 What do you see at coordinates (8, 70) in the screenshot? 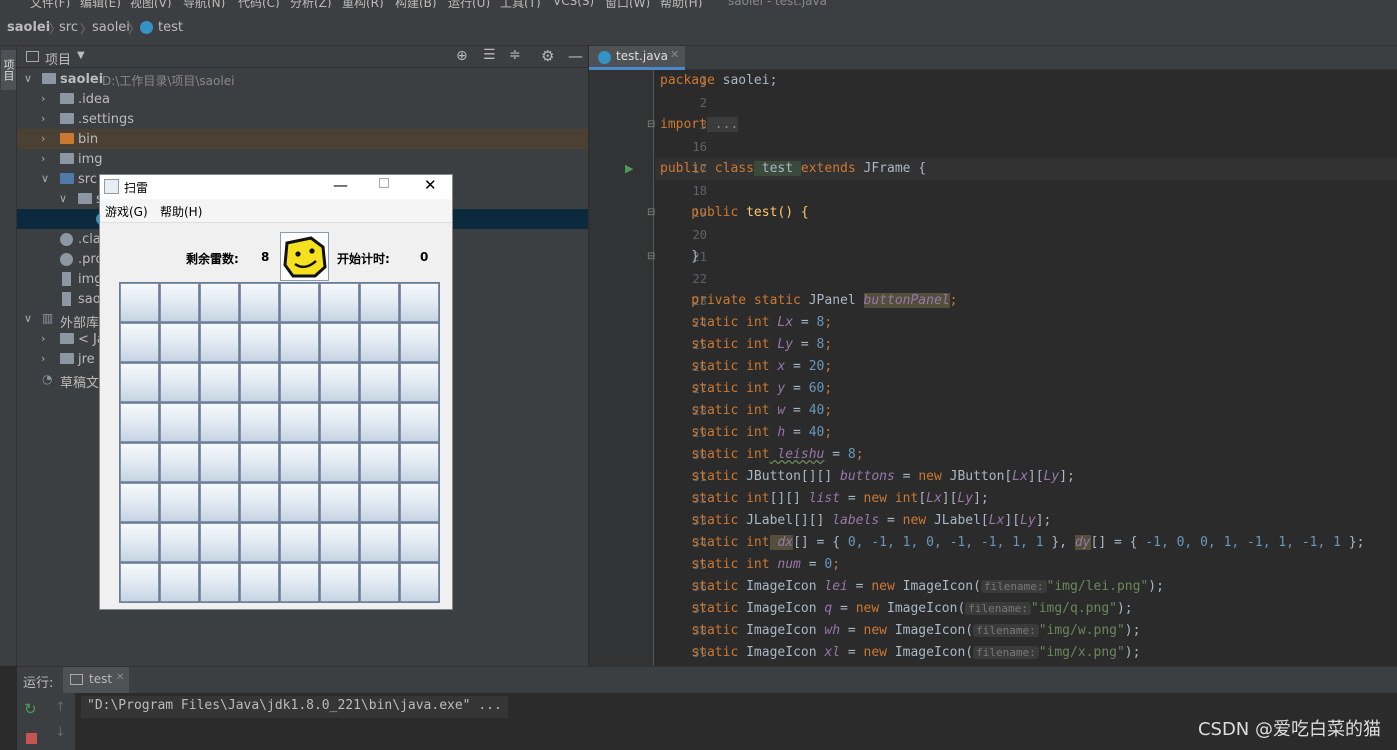
I see `project-tool-tab: 项目` at bounding box center [8, 70].